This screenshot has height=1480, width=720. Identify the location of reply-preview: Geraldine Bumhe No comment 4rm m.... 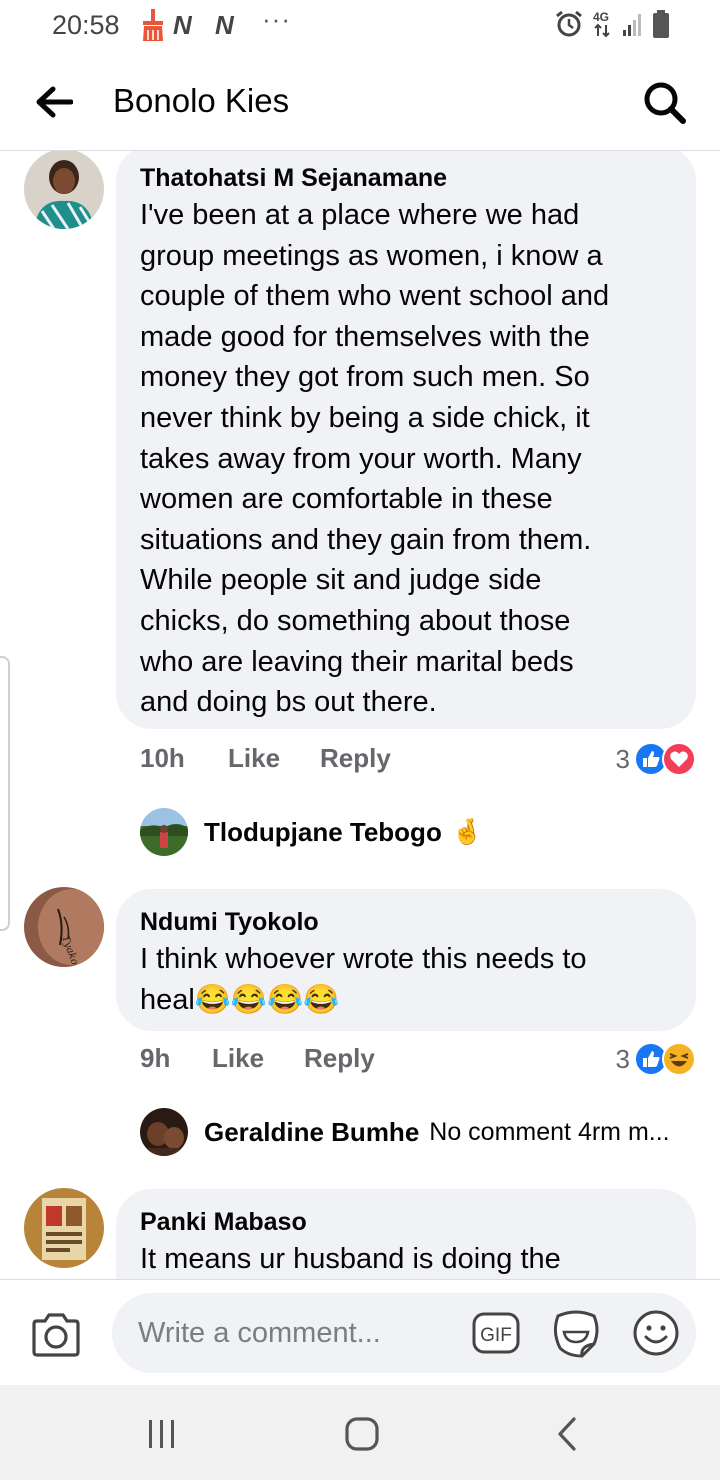
(405, 1132).